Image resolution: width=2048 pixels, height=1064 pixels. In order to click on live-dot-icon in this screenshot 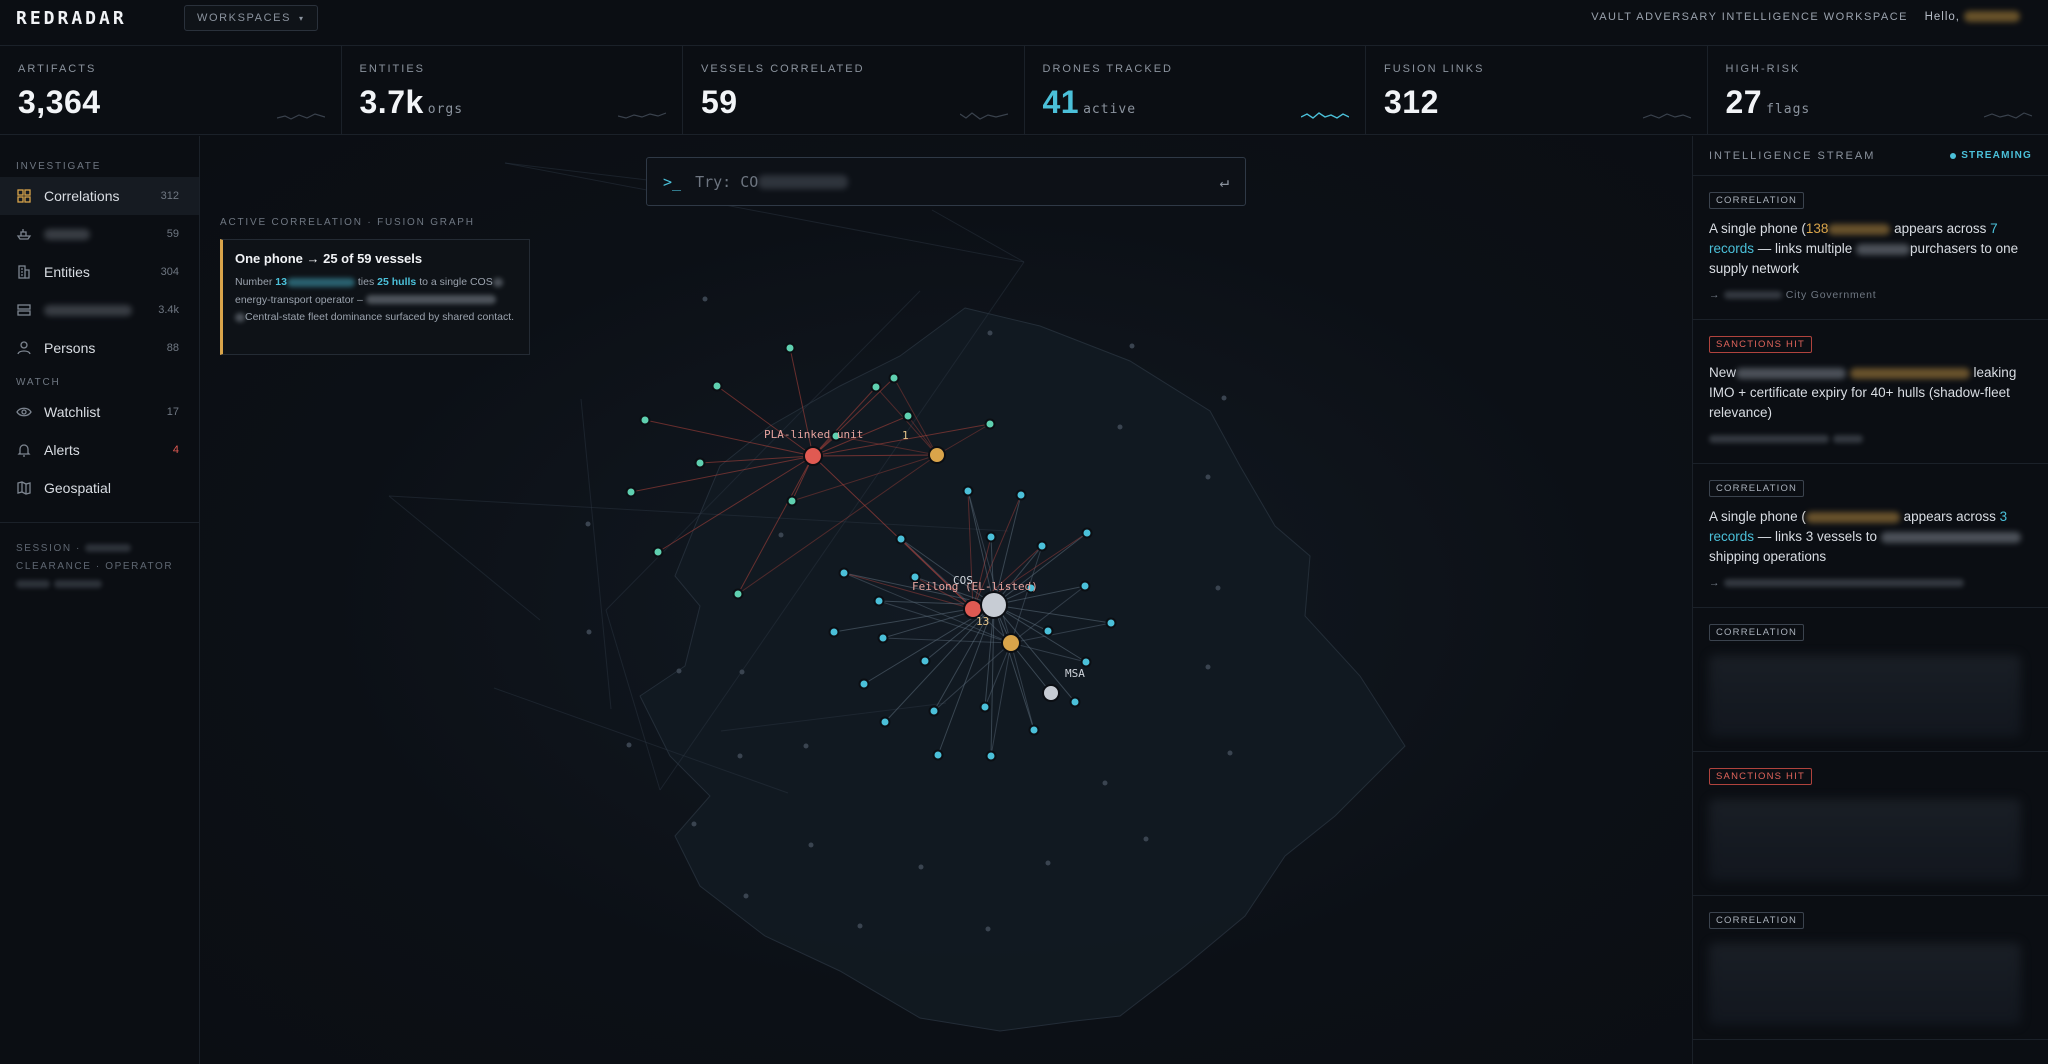, I will do `click(1953, 155)`.